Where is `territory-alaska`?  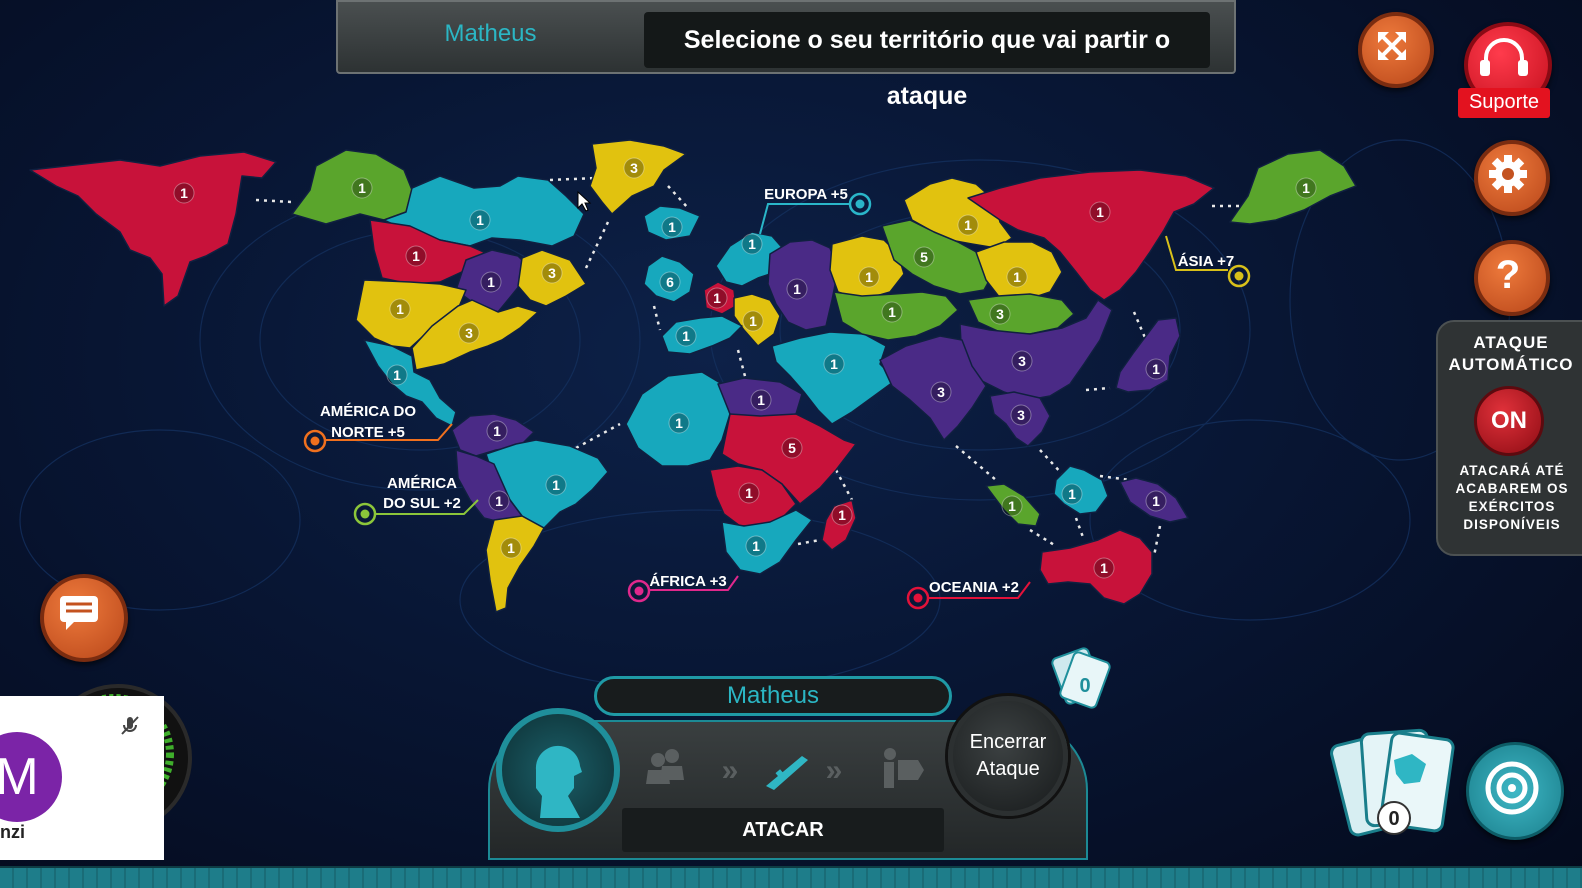
territory-alaska is located at coordinates (153, 229).